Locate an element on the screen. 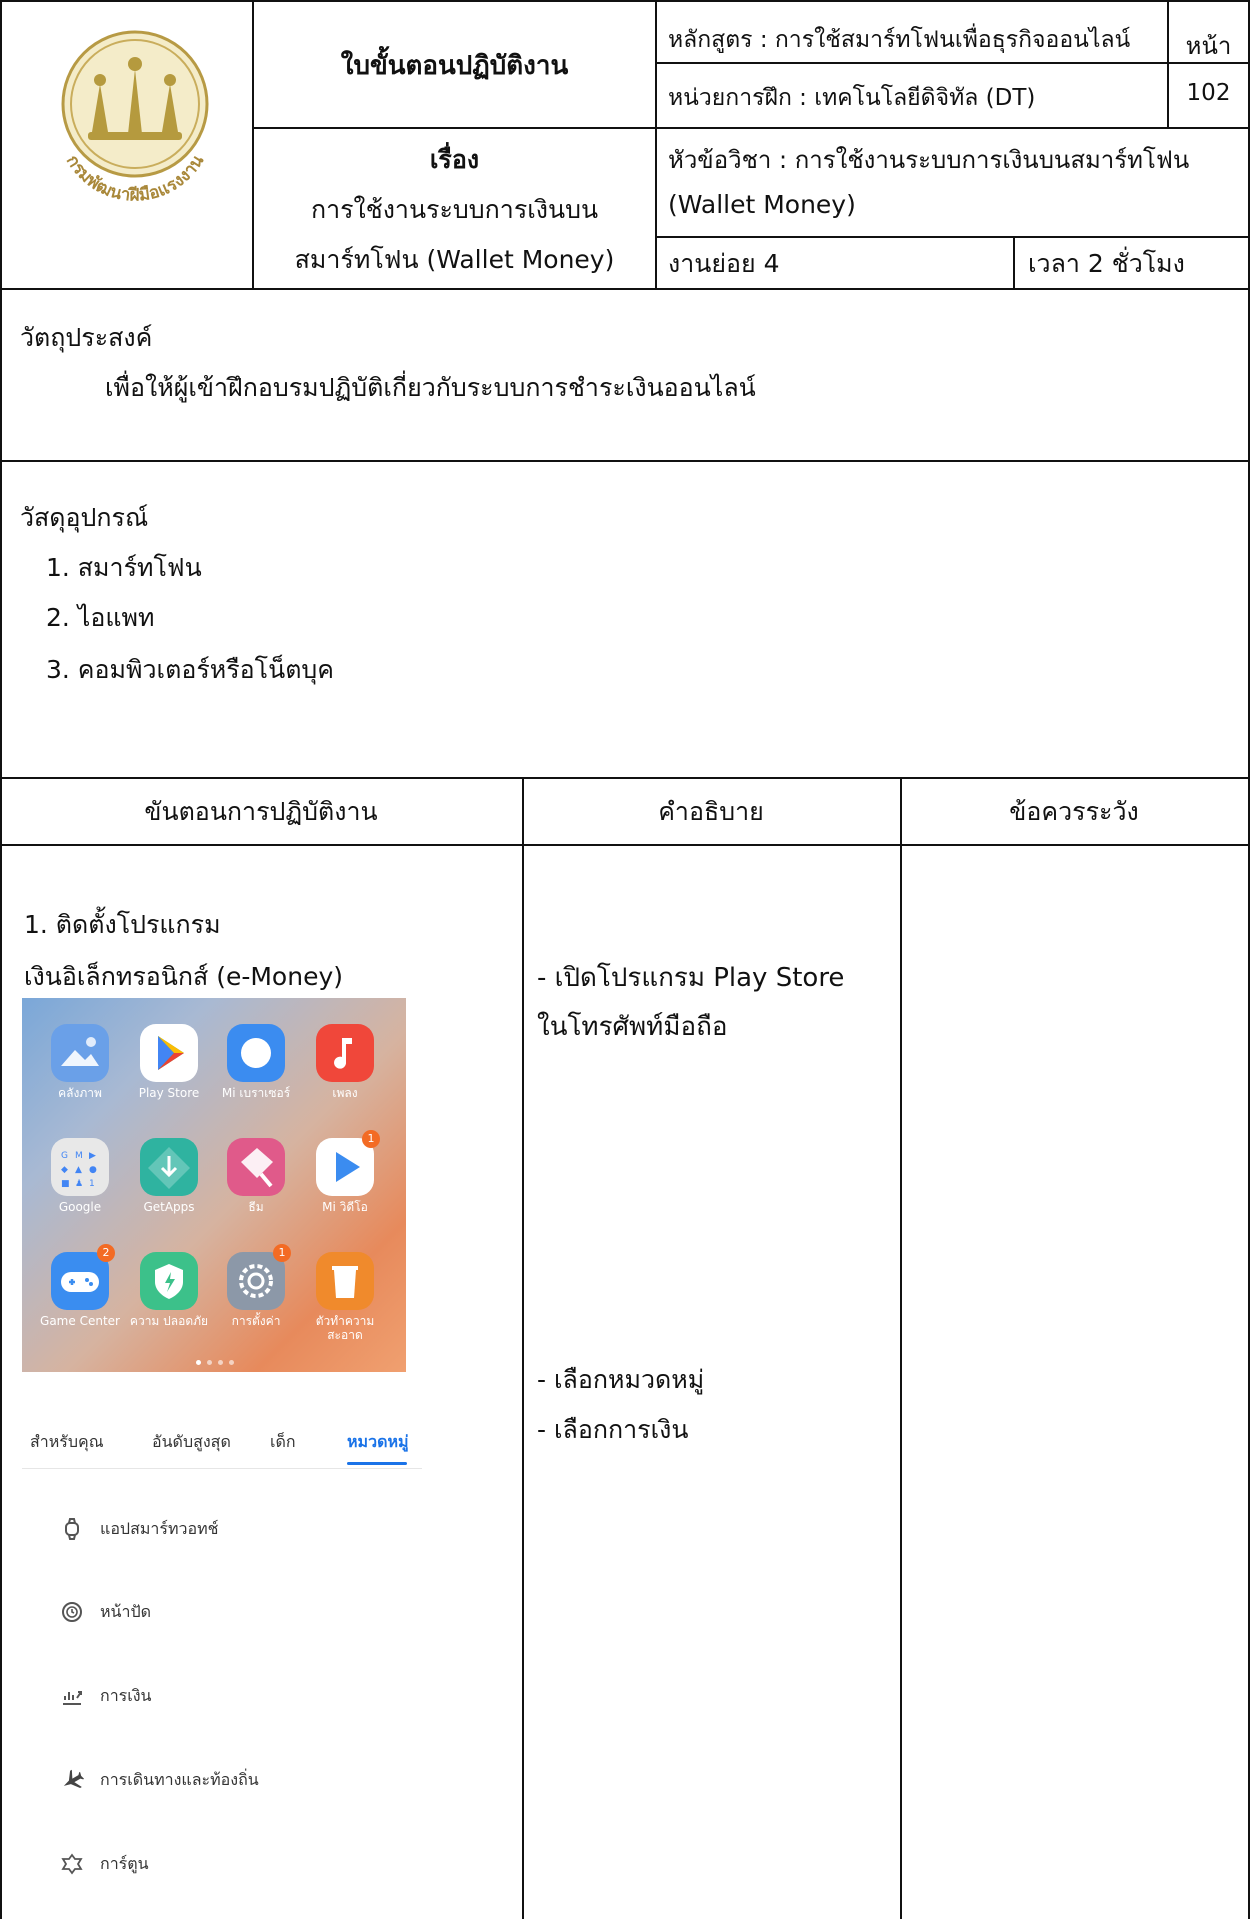 This screenshot has width=1250, height=1919. video-icon: 1 is located at coordinates (348, 1163).